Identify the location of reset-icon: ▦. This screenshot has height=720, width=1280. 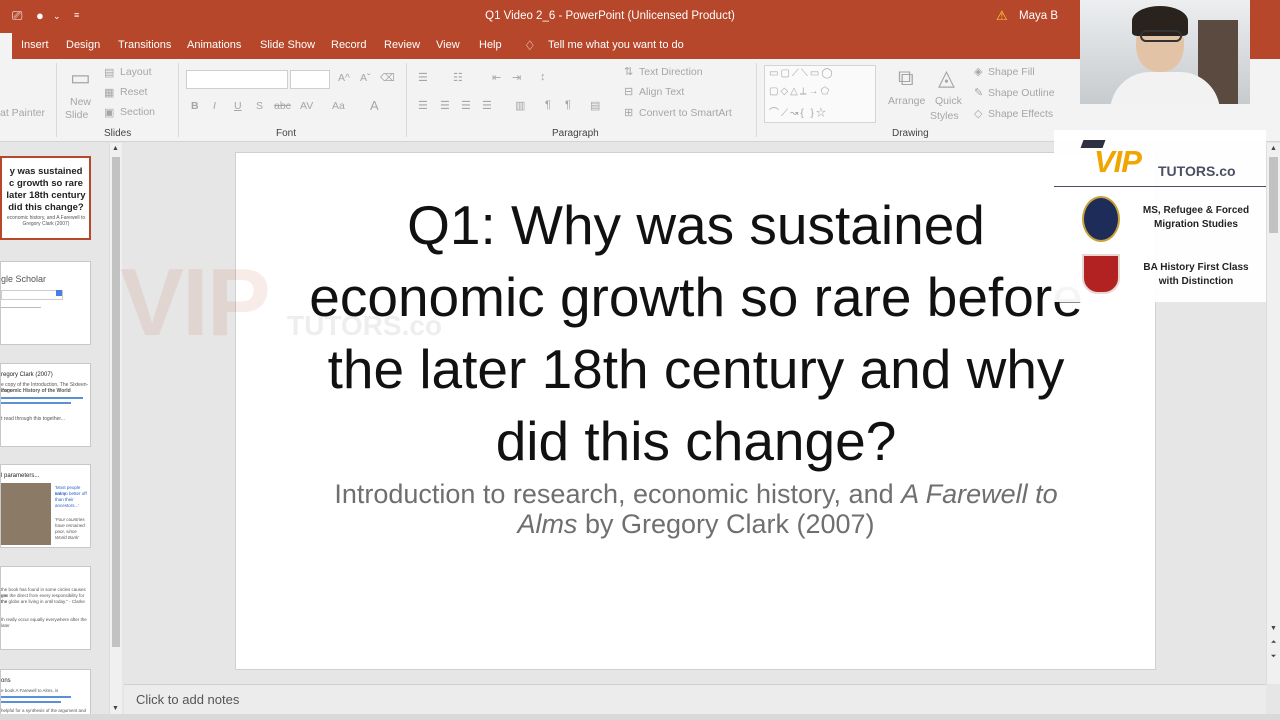
(109, 93).